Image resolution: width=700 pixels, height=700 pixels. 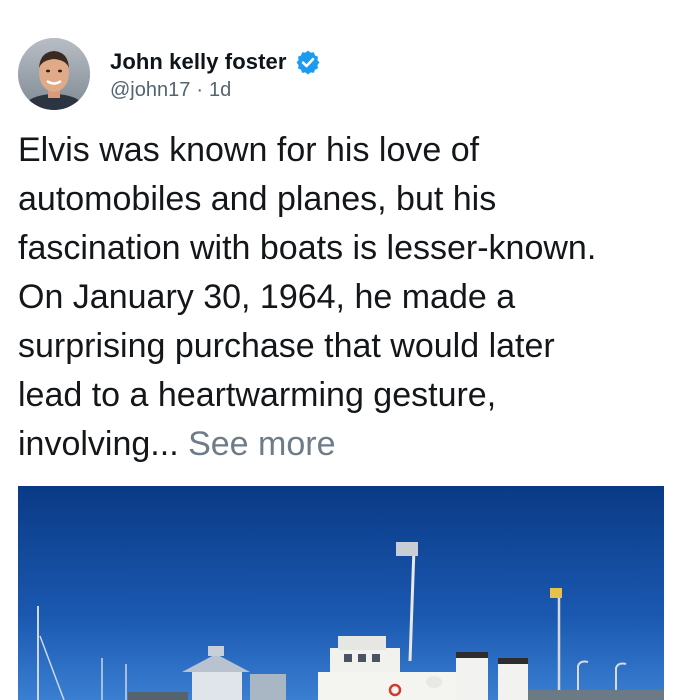 I want to click on avatar-photo-icon, so click(x=54, y=74).